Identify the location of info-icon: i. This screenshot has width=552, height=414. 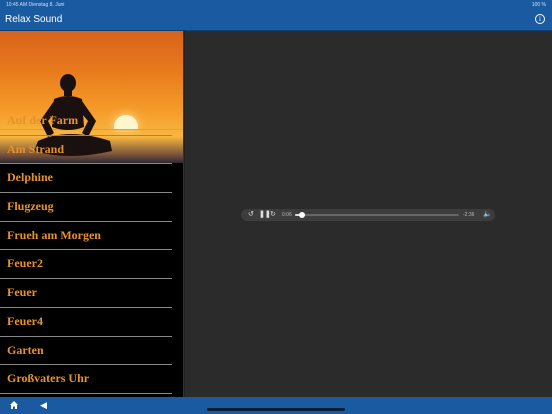
(540, 19).